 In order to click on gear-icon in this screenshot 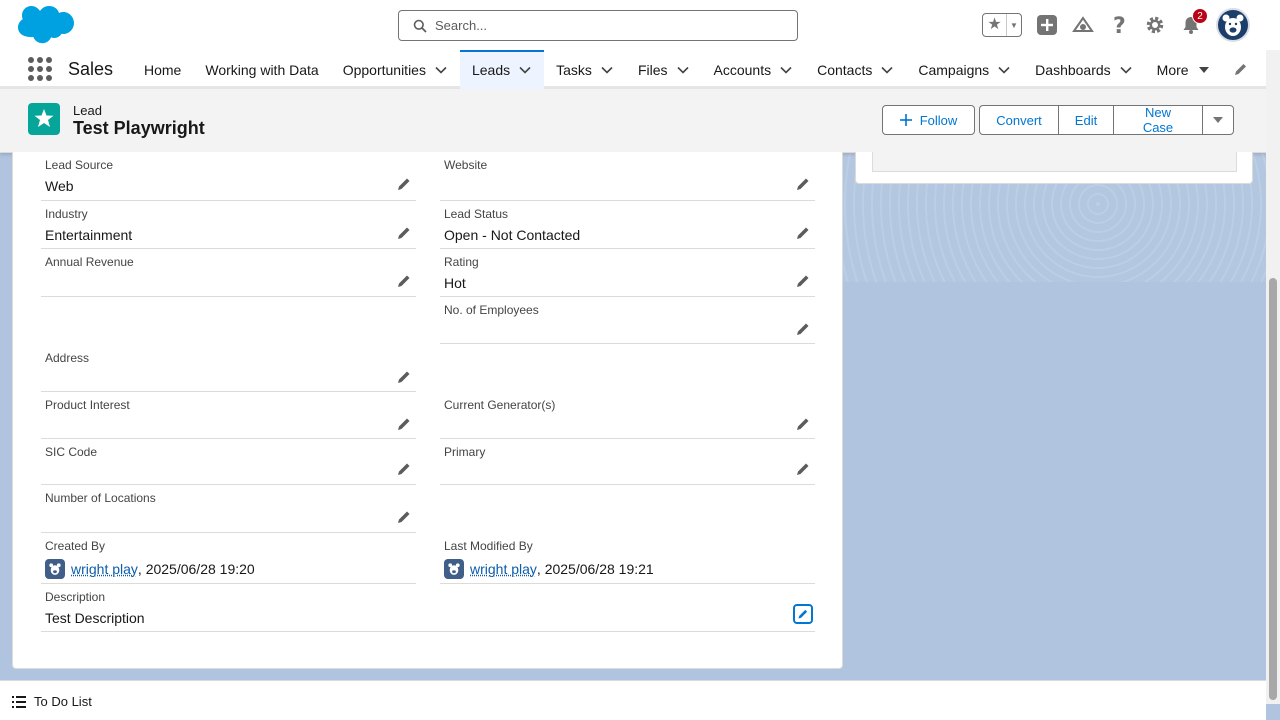, I will do `click(1155, 25)`.